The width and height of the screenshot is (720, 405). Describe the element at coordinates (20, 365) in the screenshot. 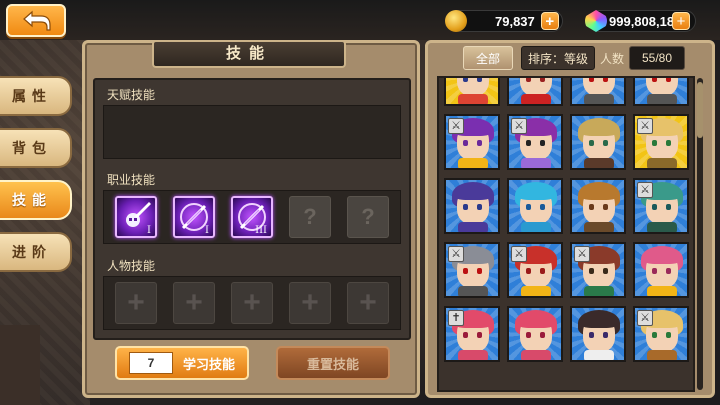

I see `side-decoration` at that location.